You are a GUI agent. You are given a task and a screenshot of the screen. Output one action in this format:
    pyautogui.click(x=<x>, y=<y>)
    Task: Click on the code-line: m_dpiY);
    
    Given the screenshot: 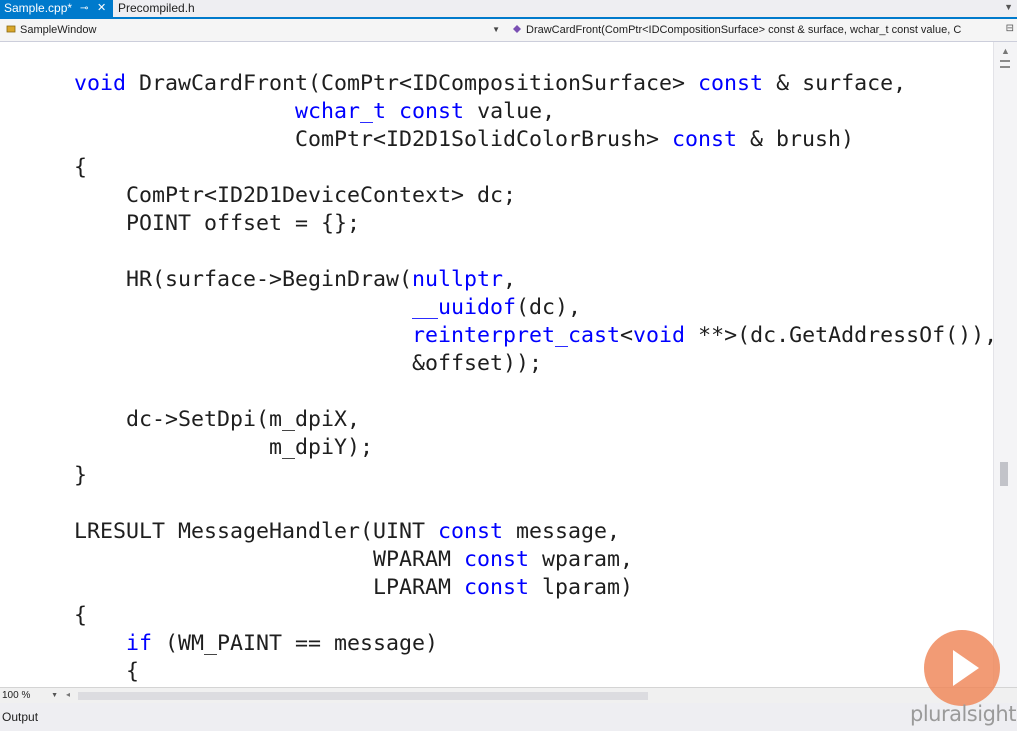 What is the action you would take?
    pyautogui.click(x=533, y=448)
    